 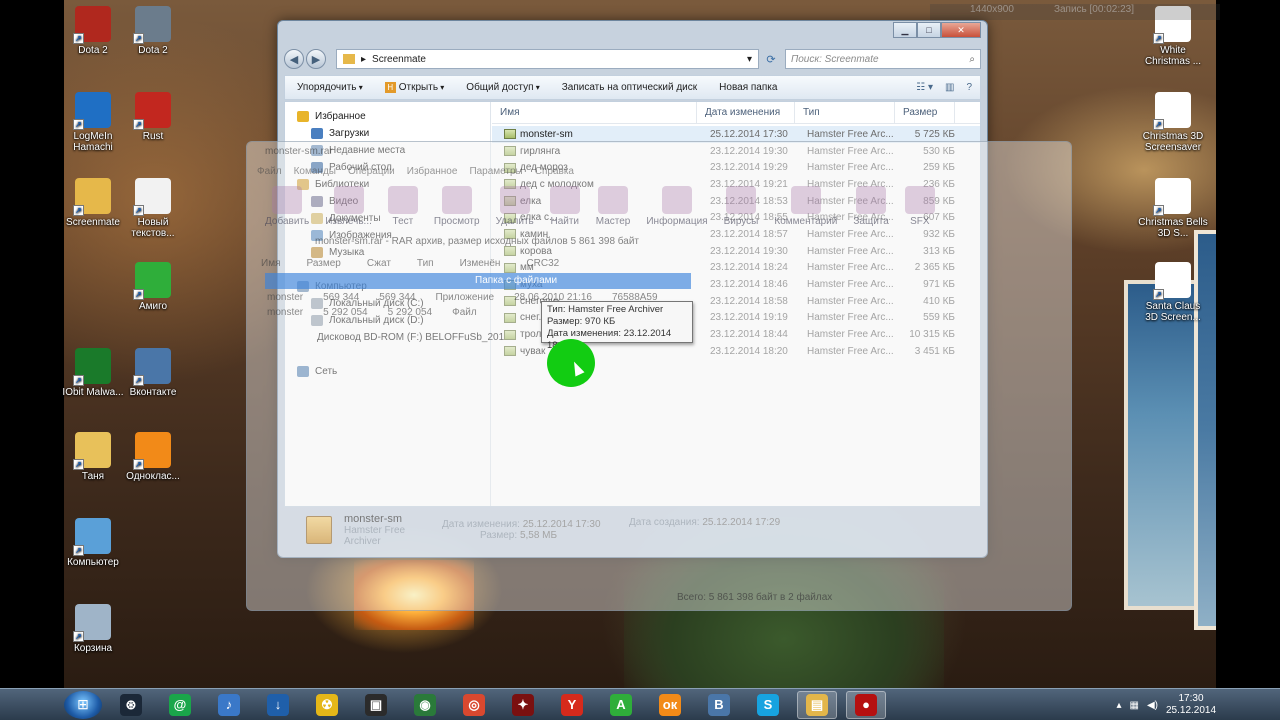 What do you see at coordinates (670, 705) in the screenshot?
I see `taskbar-app-odnoklassniki: ок` at bounding box center [670, 705].